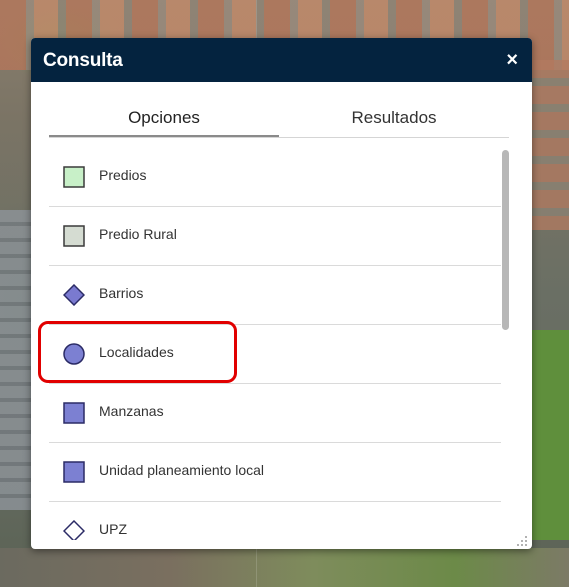  Describe the element at coordinates (275, 354) in the screenshot. I see `layer-item-localidades: Localidades` at that location.